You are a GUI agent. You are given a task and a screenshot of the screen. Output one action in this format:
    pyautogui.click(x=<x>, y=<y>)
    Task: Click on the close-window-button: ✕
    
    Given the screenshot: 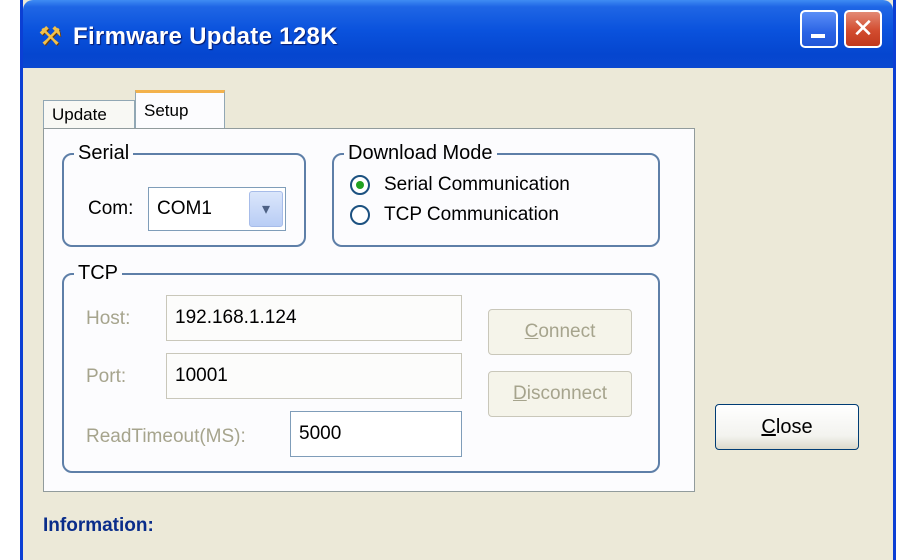 What is the action you would take?
    pyautogui.click(x=863, y=29)
    